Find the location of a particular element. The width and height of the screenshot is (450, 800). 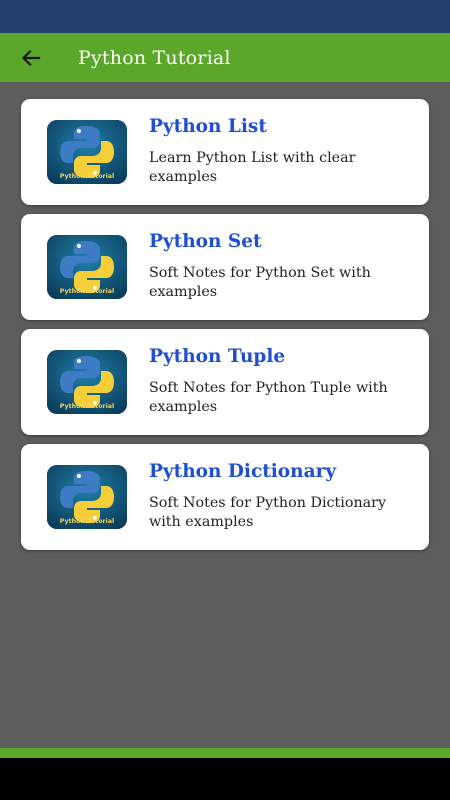

card-title: Python List is located at coordinates (208, 126).